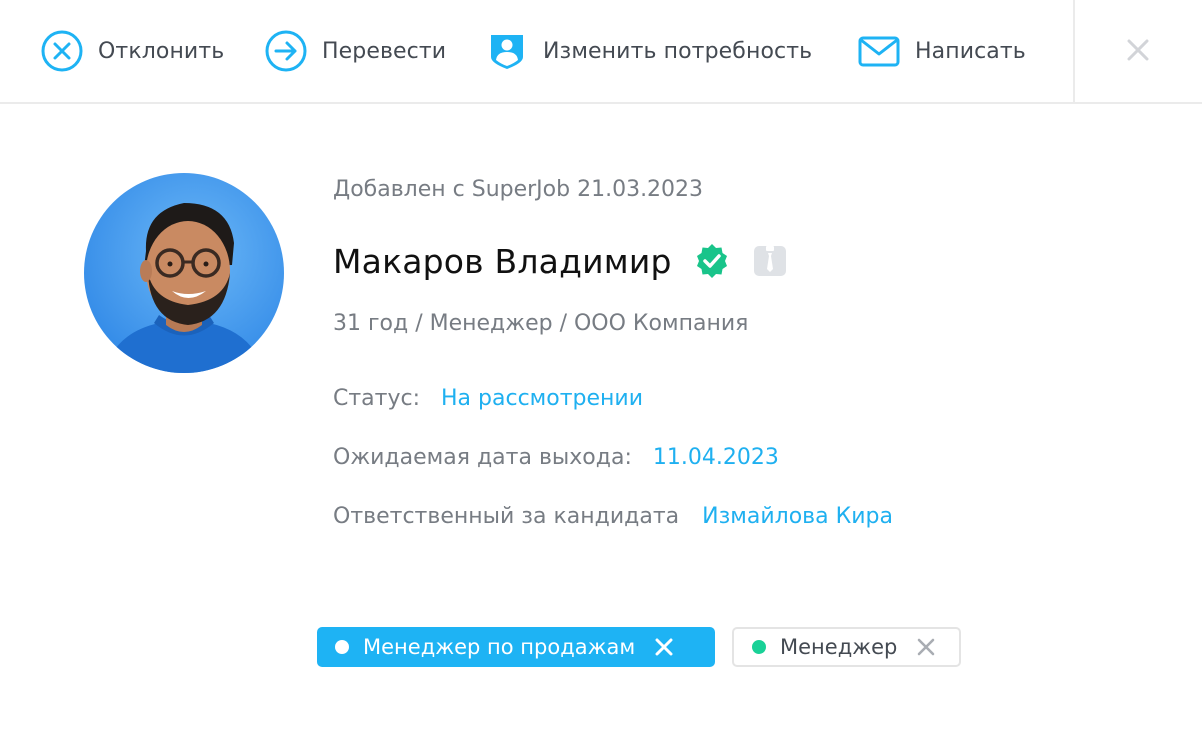  Describe the element at coordinates (518, 189) in the screenshot. I see `added-source-text: Добавлен с SuperJob 21.03.2023` at that location.